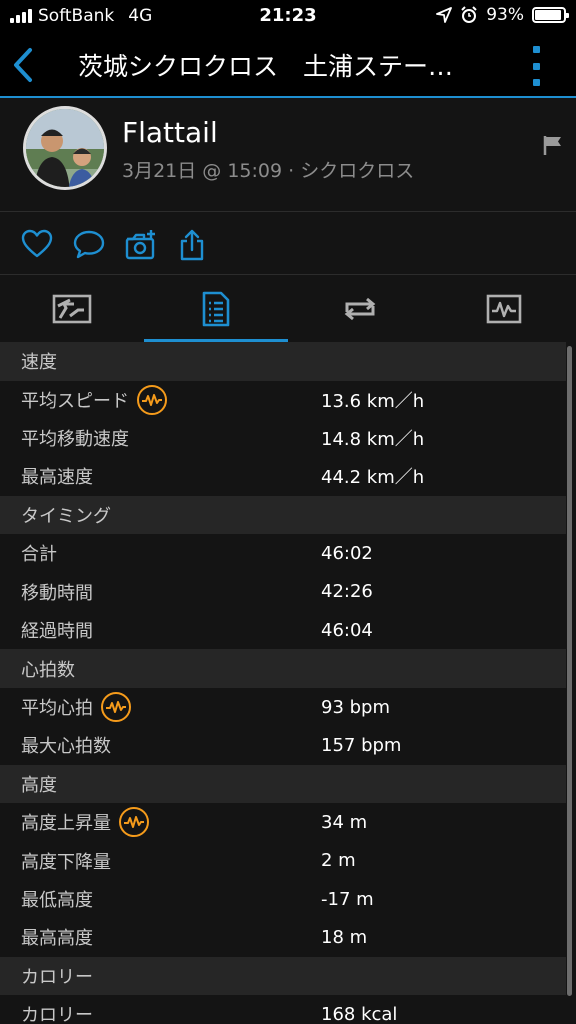 The image size is (576, 1024). What do you see at coordinates (283, 668) in the screenshot?
I see `section-header-heart-rate: 心拍数` at bounding box center [283, 668].